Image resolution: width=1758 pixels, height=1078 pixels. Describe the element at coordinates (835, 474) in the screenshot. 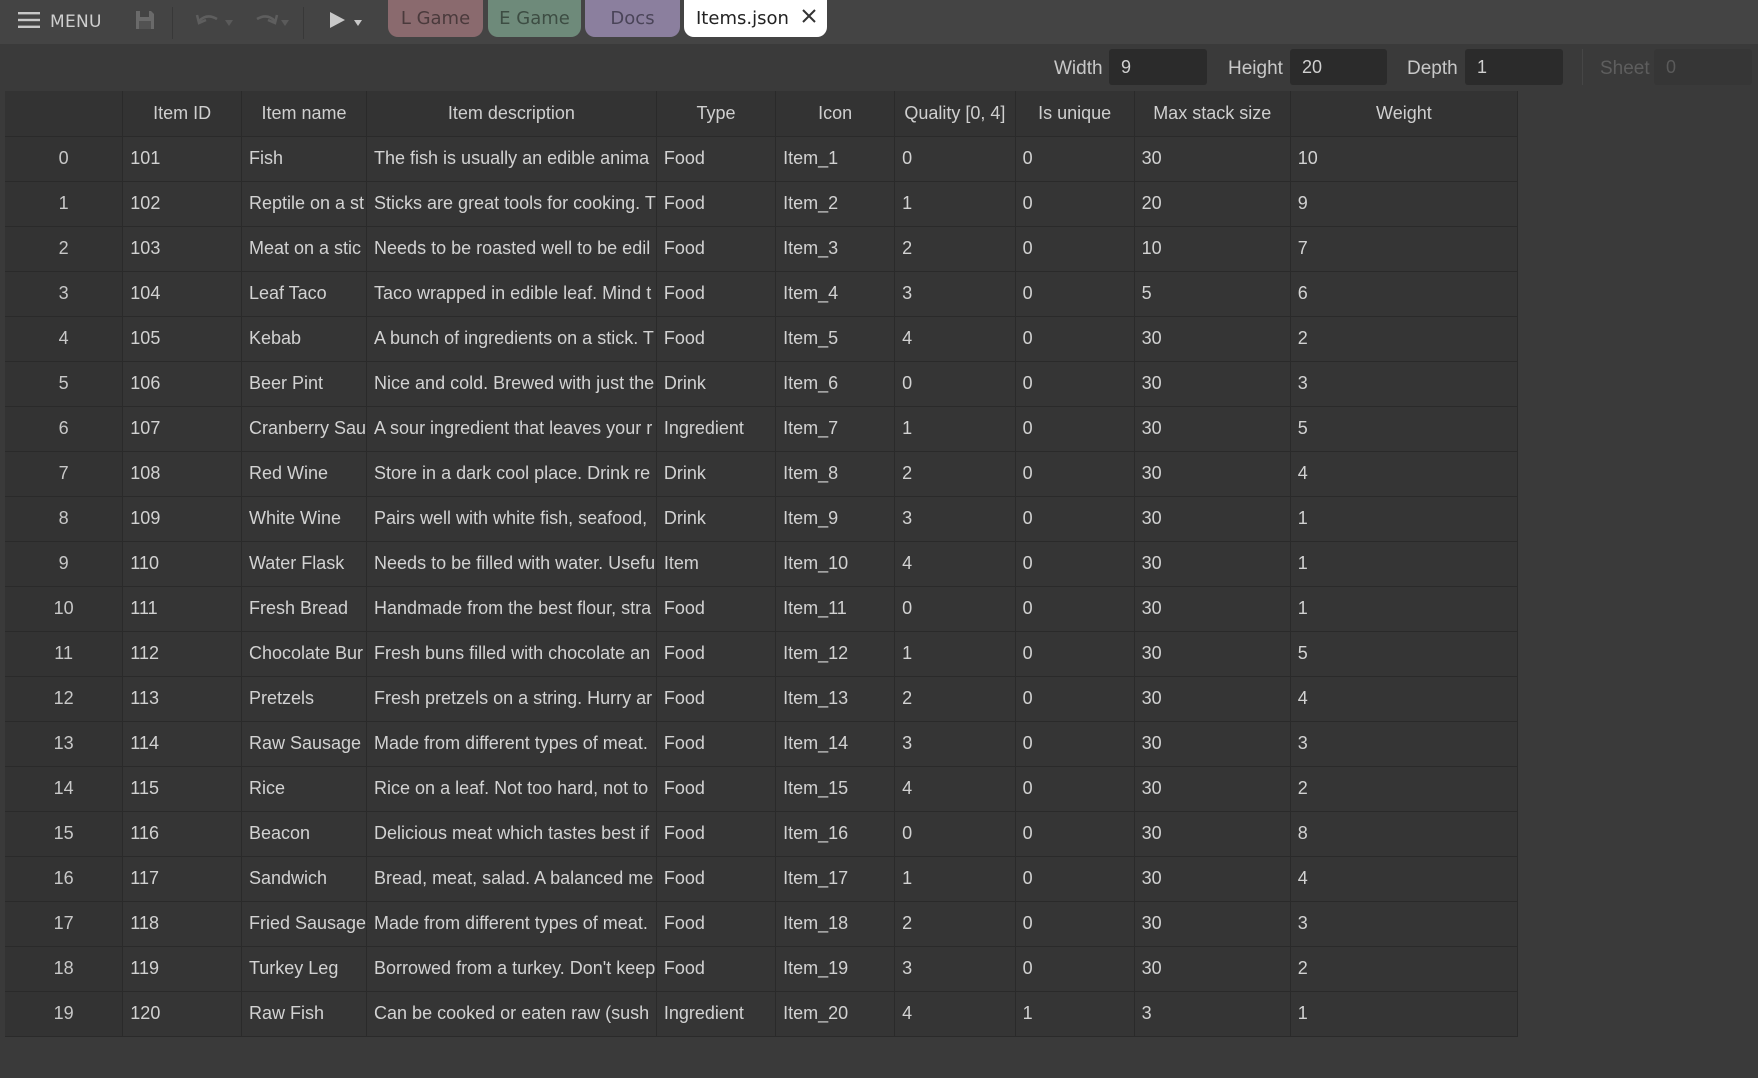

I see `table-cell: Item_8` at that location.